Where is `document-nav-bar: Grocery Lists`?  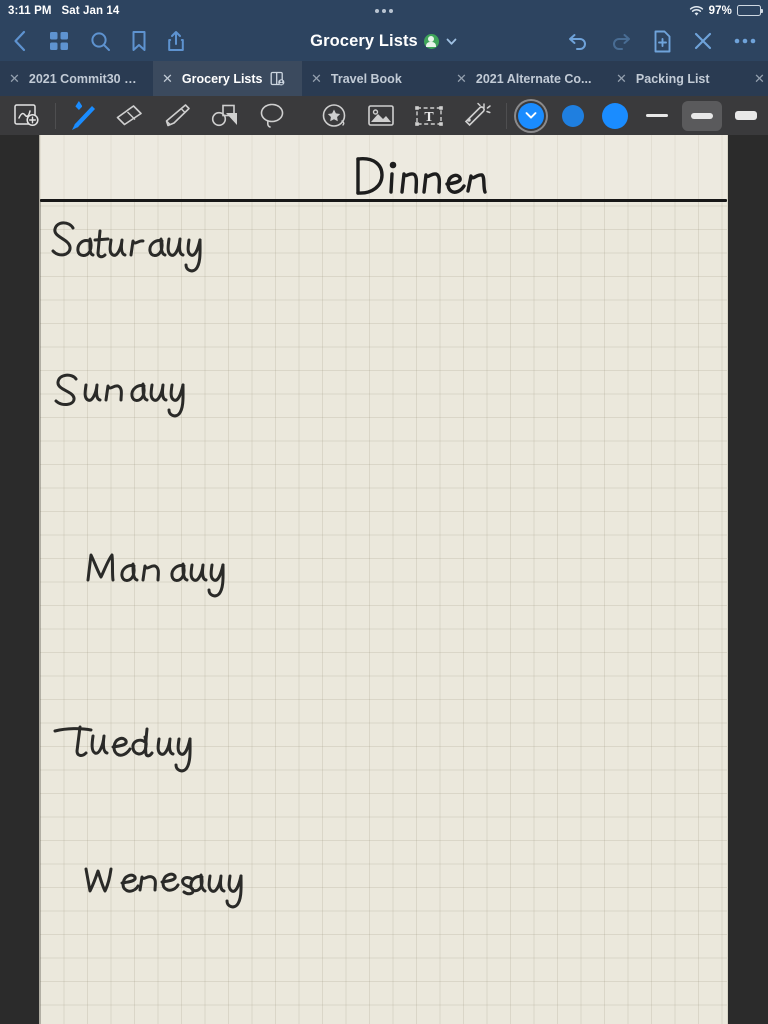 document-nav-bar: Grocery Lists is located at coordinates (384, 41).